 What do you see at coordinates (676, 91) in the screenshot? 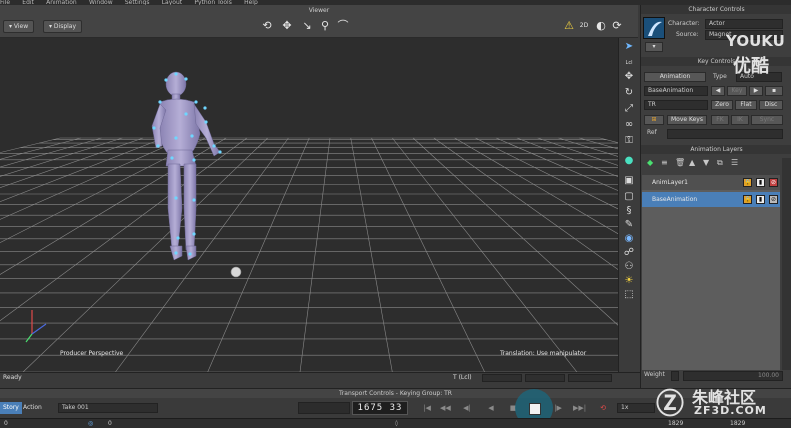
I see `base-animation-dropdown: BaseAnimation` at bounding box center [676, 91].